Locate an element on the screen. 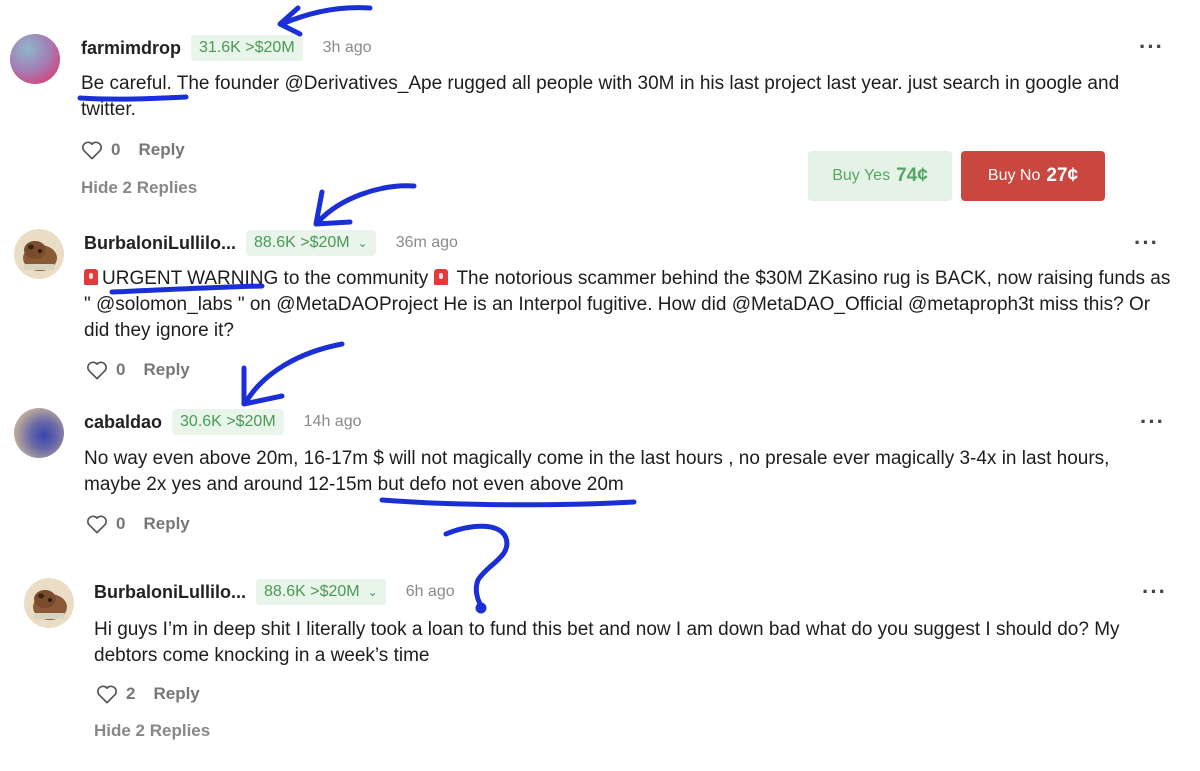  badge-label: 30.6K >$20M is located at coordinates (228, 421).